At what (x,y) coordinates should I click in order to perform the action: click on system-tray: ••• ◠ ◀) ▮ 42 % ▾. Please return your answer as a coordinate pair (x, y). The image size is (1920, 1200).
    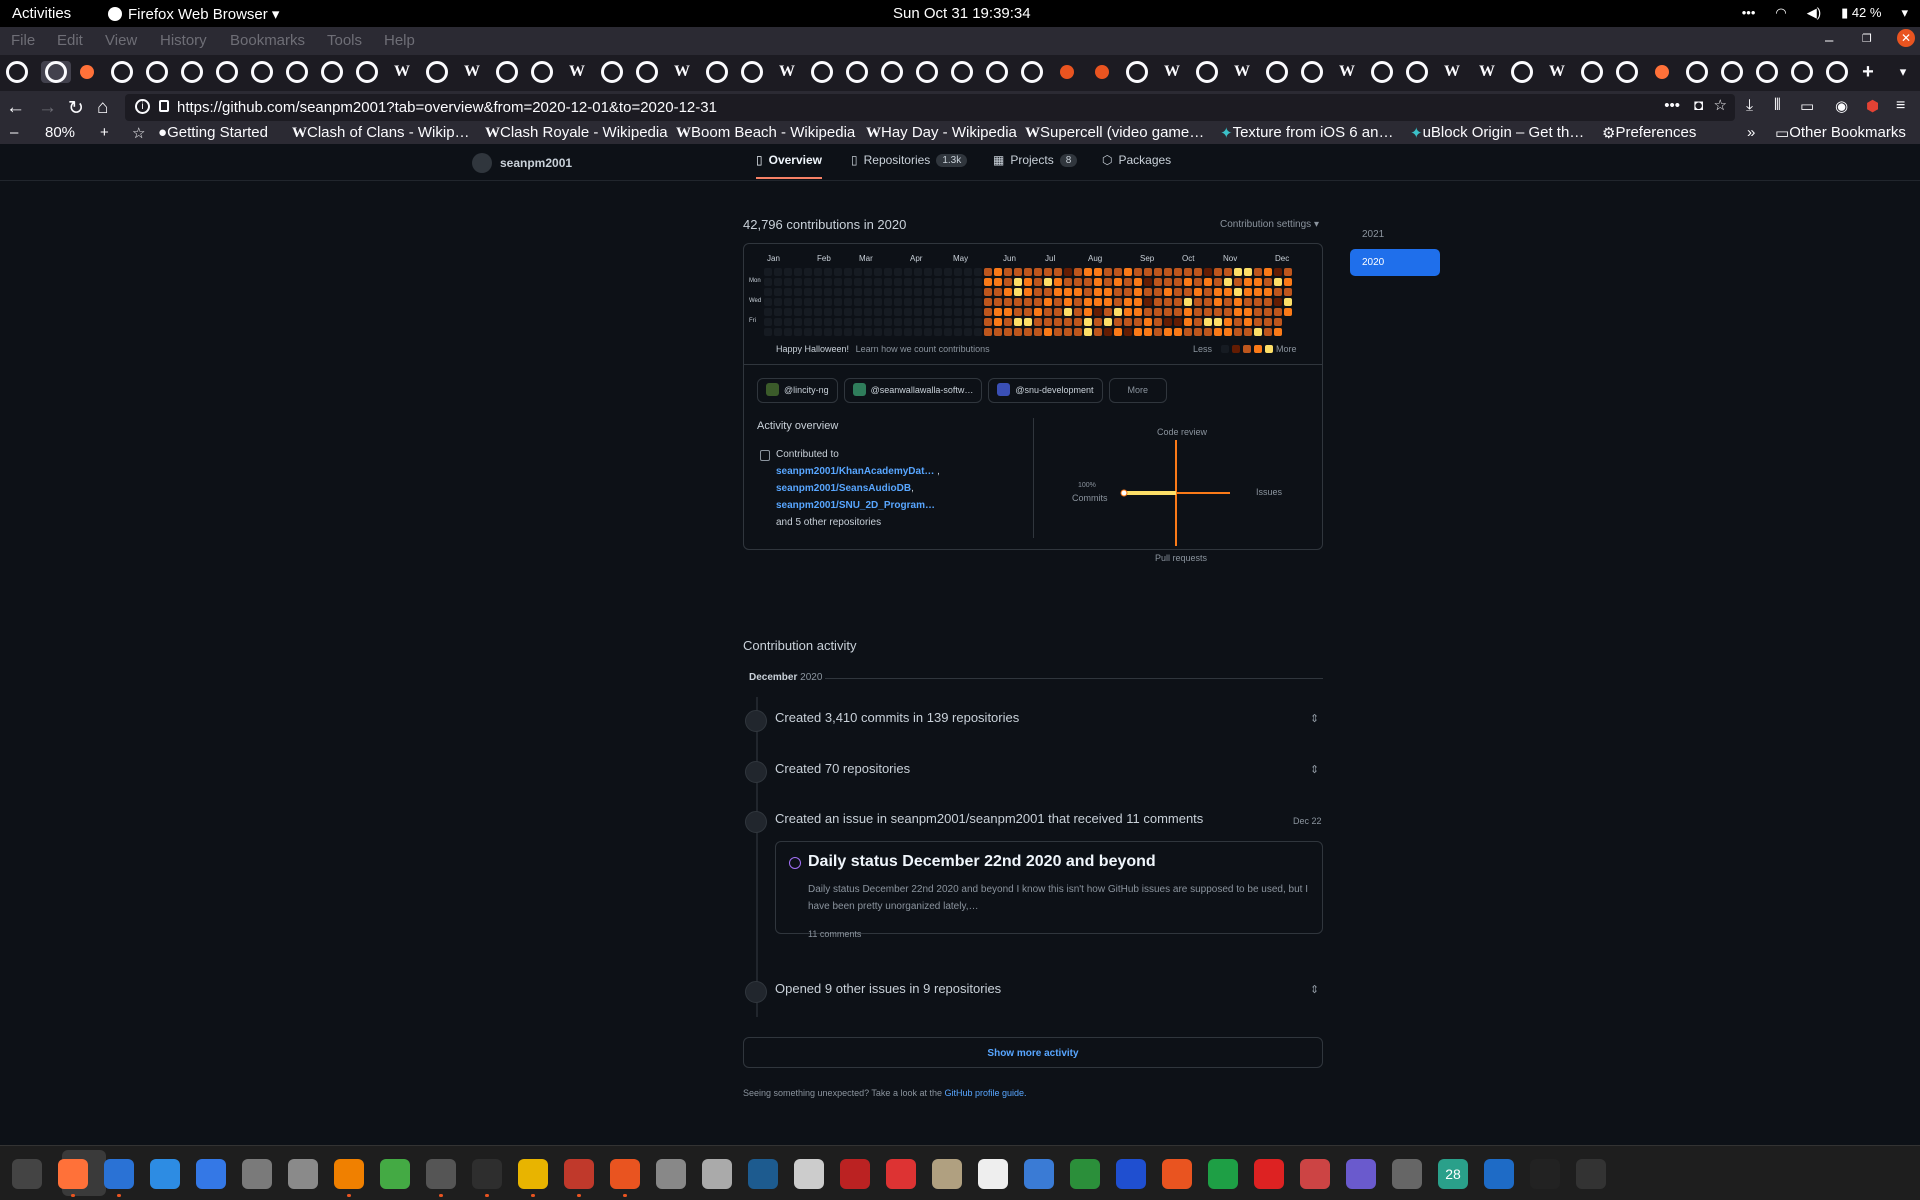
    Looking at the image, I should click on (1825, 13).